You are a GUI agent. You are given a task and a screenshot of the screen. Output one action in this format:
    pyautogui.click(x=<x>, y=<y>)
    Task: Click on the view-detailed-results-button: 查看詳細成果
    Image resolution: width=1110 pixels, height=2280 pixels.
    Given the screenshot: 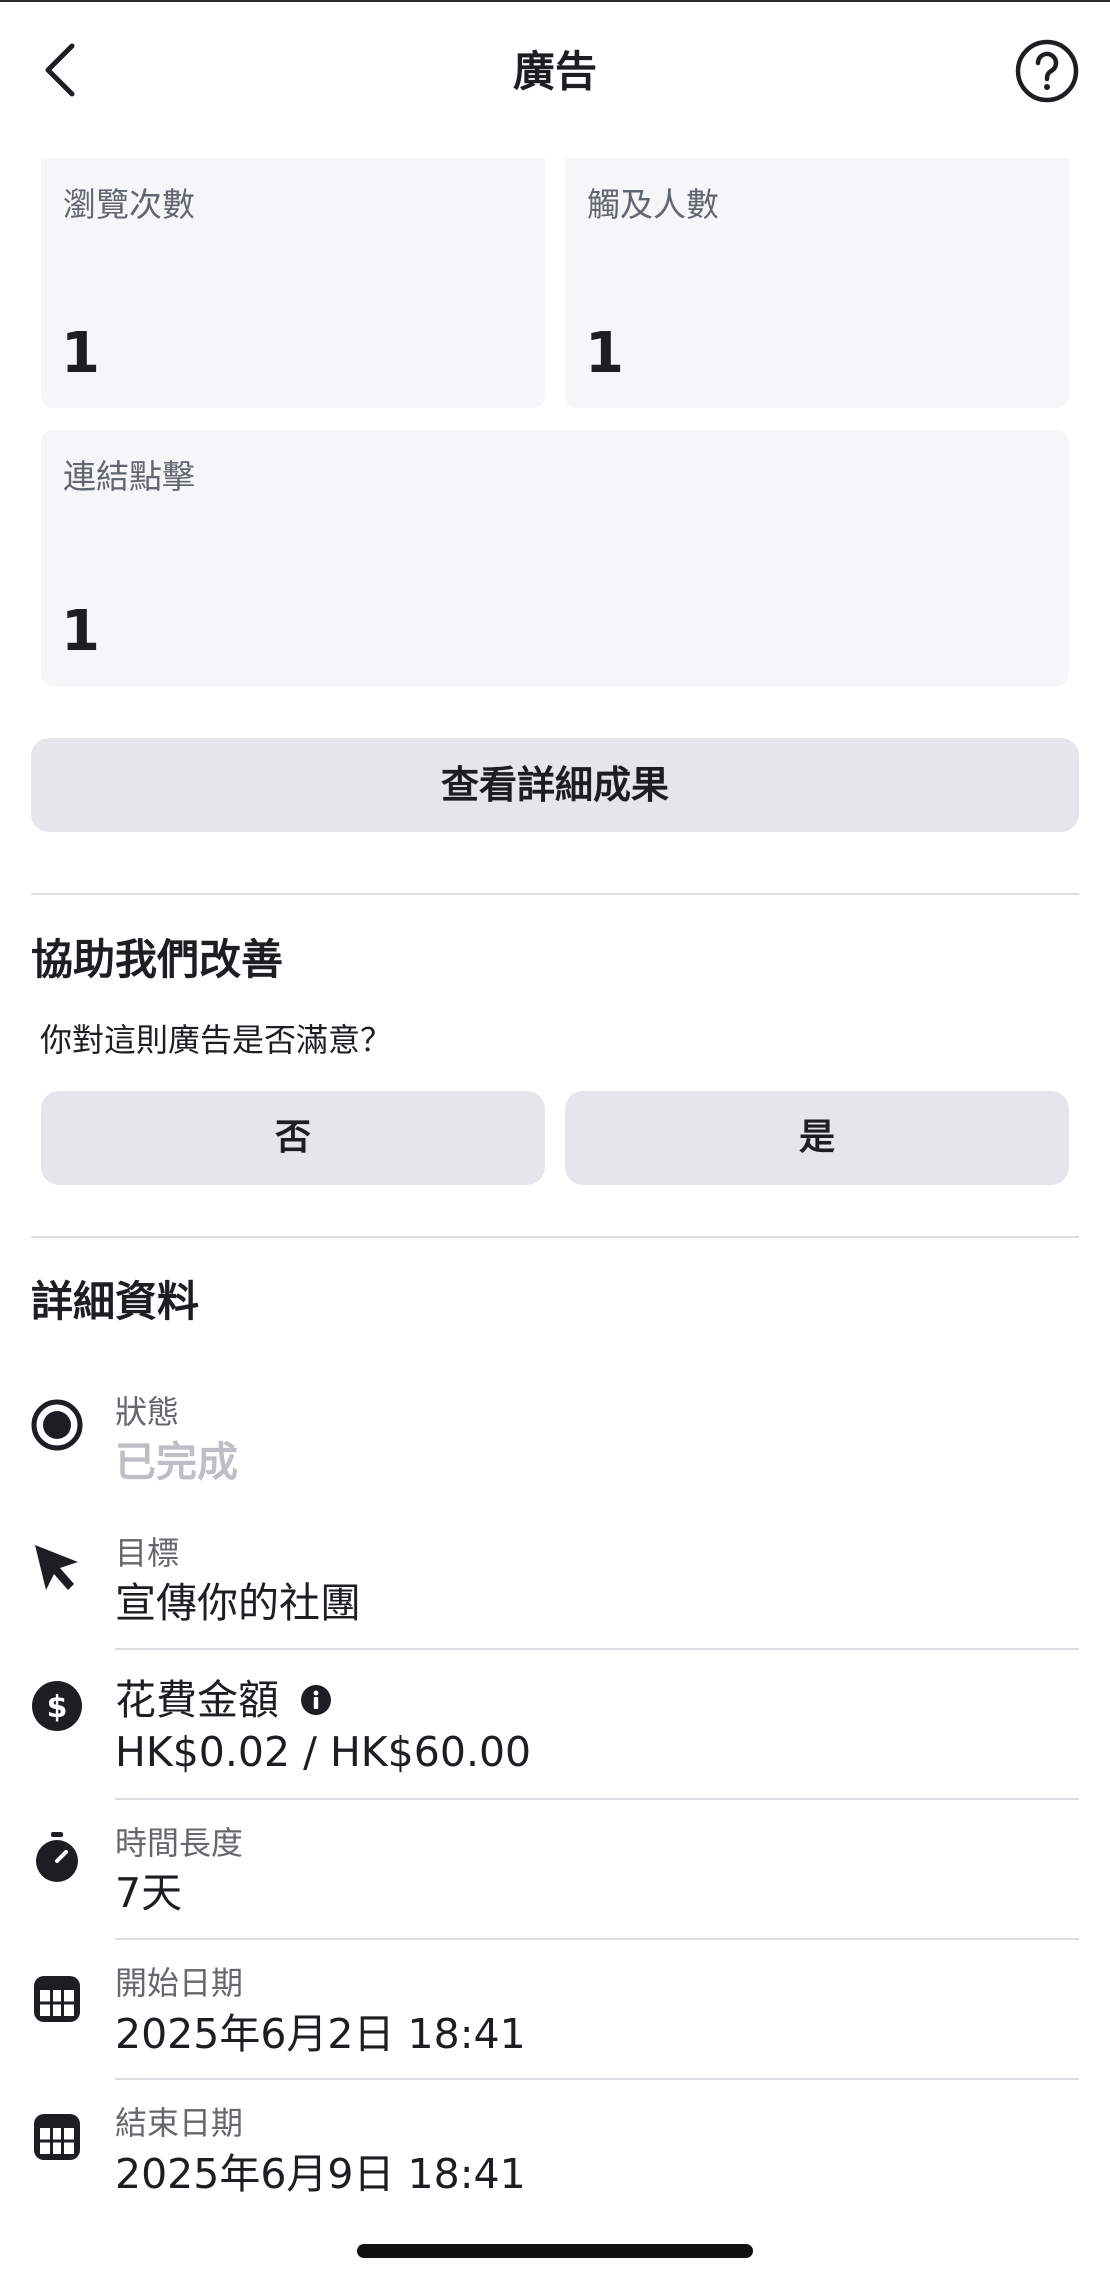 What is the action you would take?
    pyautogui.click(x=555, y=785)
    